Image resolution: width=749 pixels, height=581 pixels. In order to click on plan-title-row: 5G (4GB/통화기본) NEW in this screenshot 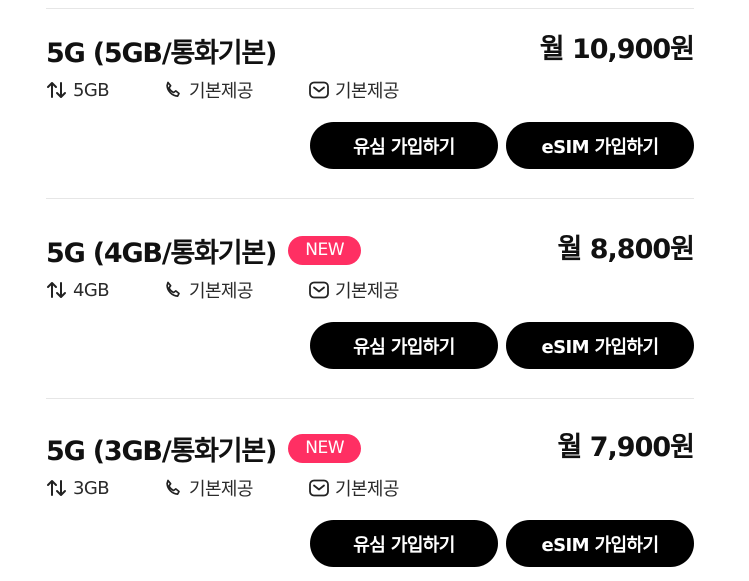, I will do `click(204, 250)`.